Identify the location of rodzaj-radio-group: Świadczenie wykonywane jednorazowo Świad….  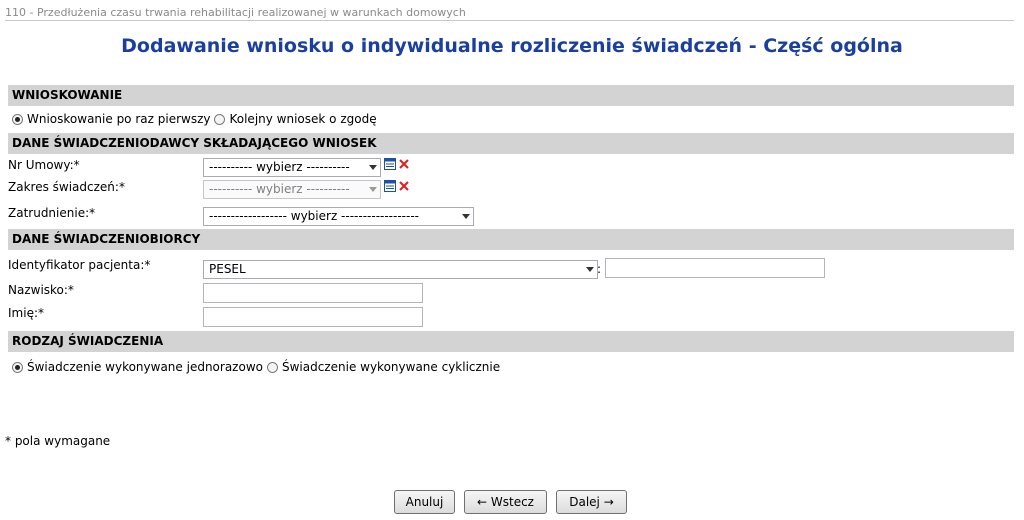
(256, 367).